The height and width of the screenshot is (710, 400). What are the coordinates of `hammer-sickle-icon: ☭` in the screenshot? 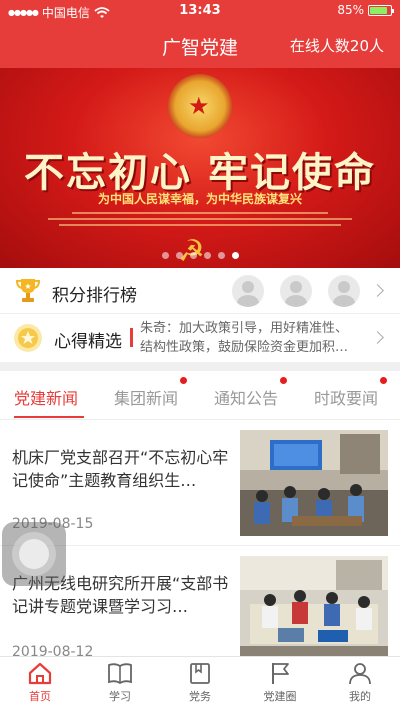 It's located at (191, 251).